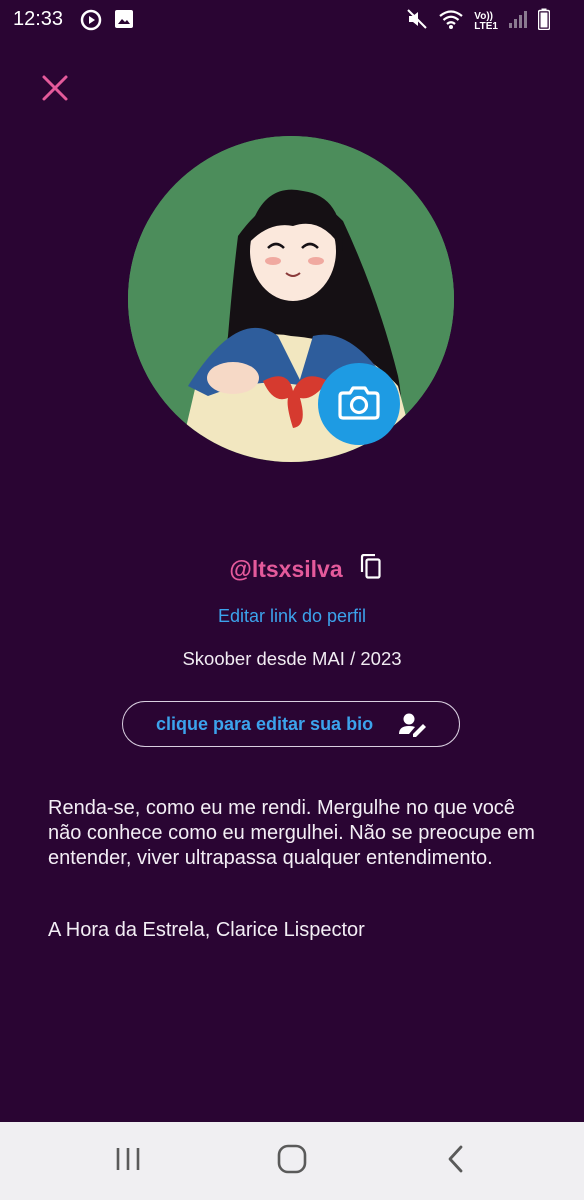 The image size is (584, 1200). What do you see at coordinates (417, 21) in the screenshot?
I see `mute-icon` at bounding box center [417, 21].